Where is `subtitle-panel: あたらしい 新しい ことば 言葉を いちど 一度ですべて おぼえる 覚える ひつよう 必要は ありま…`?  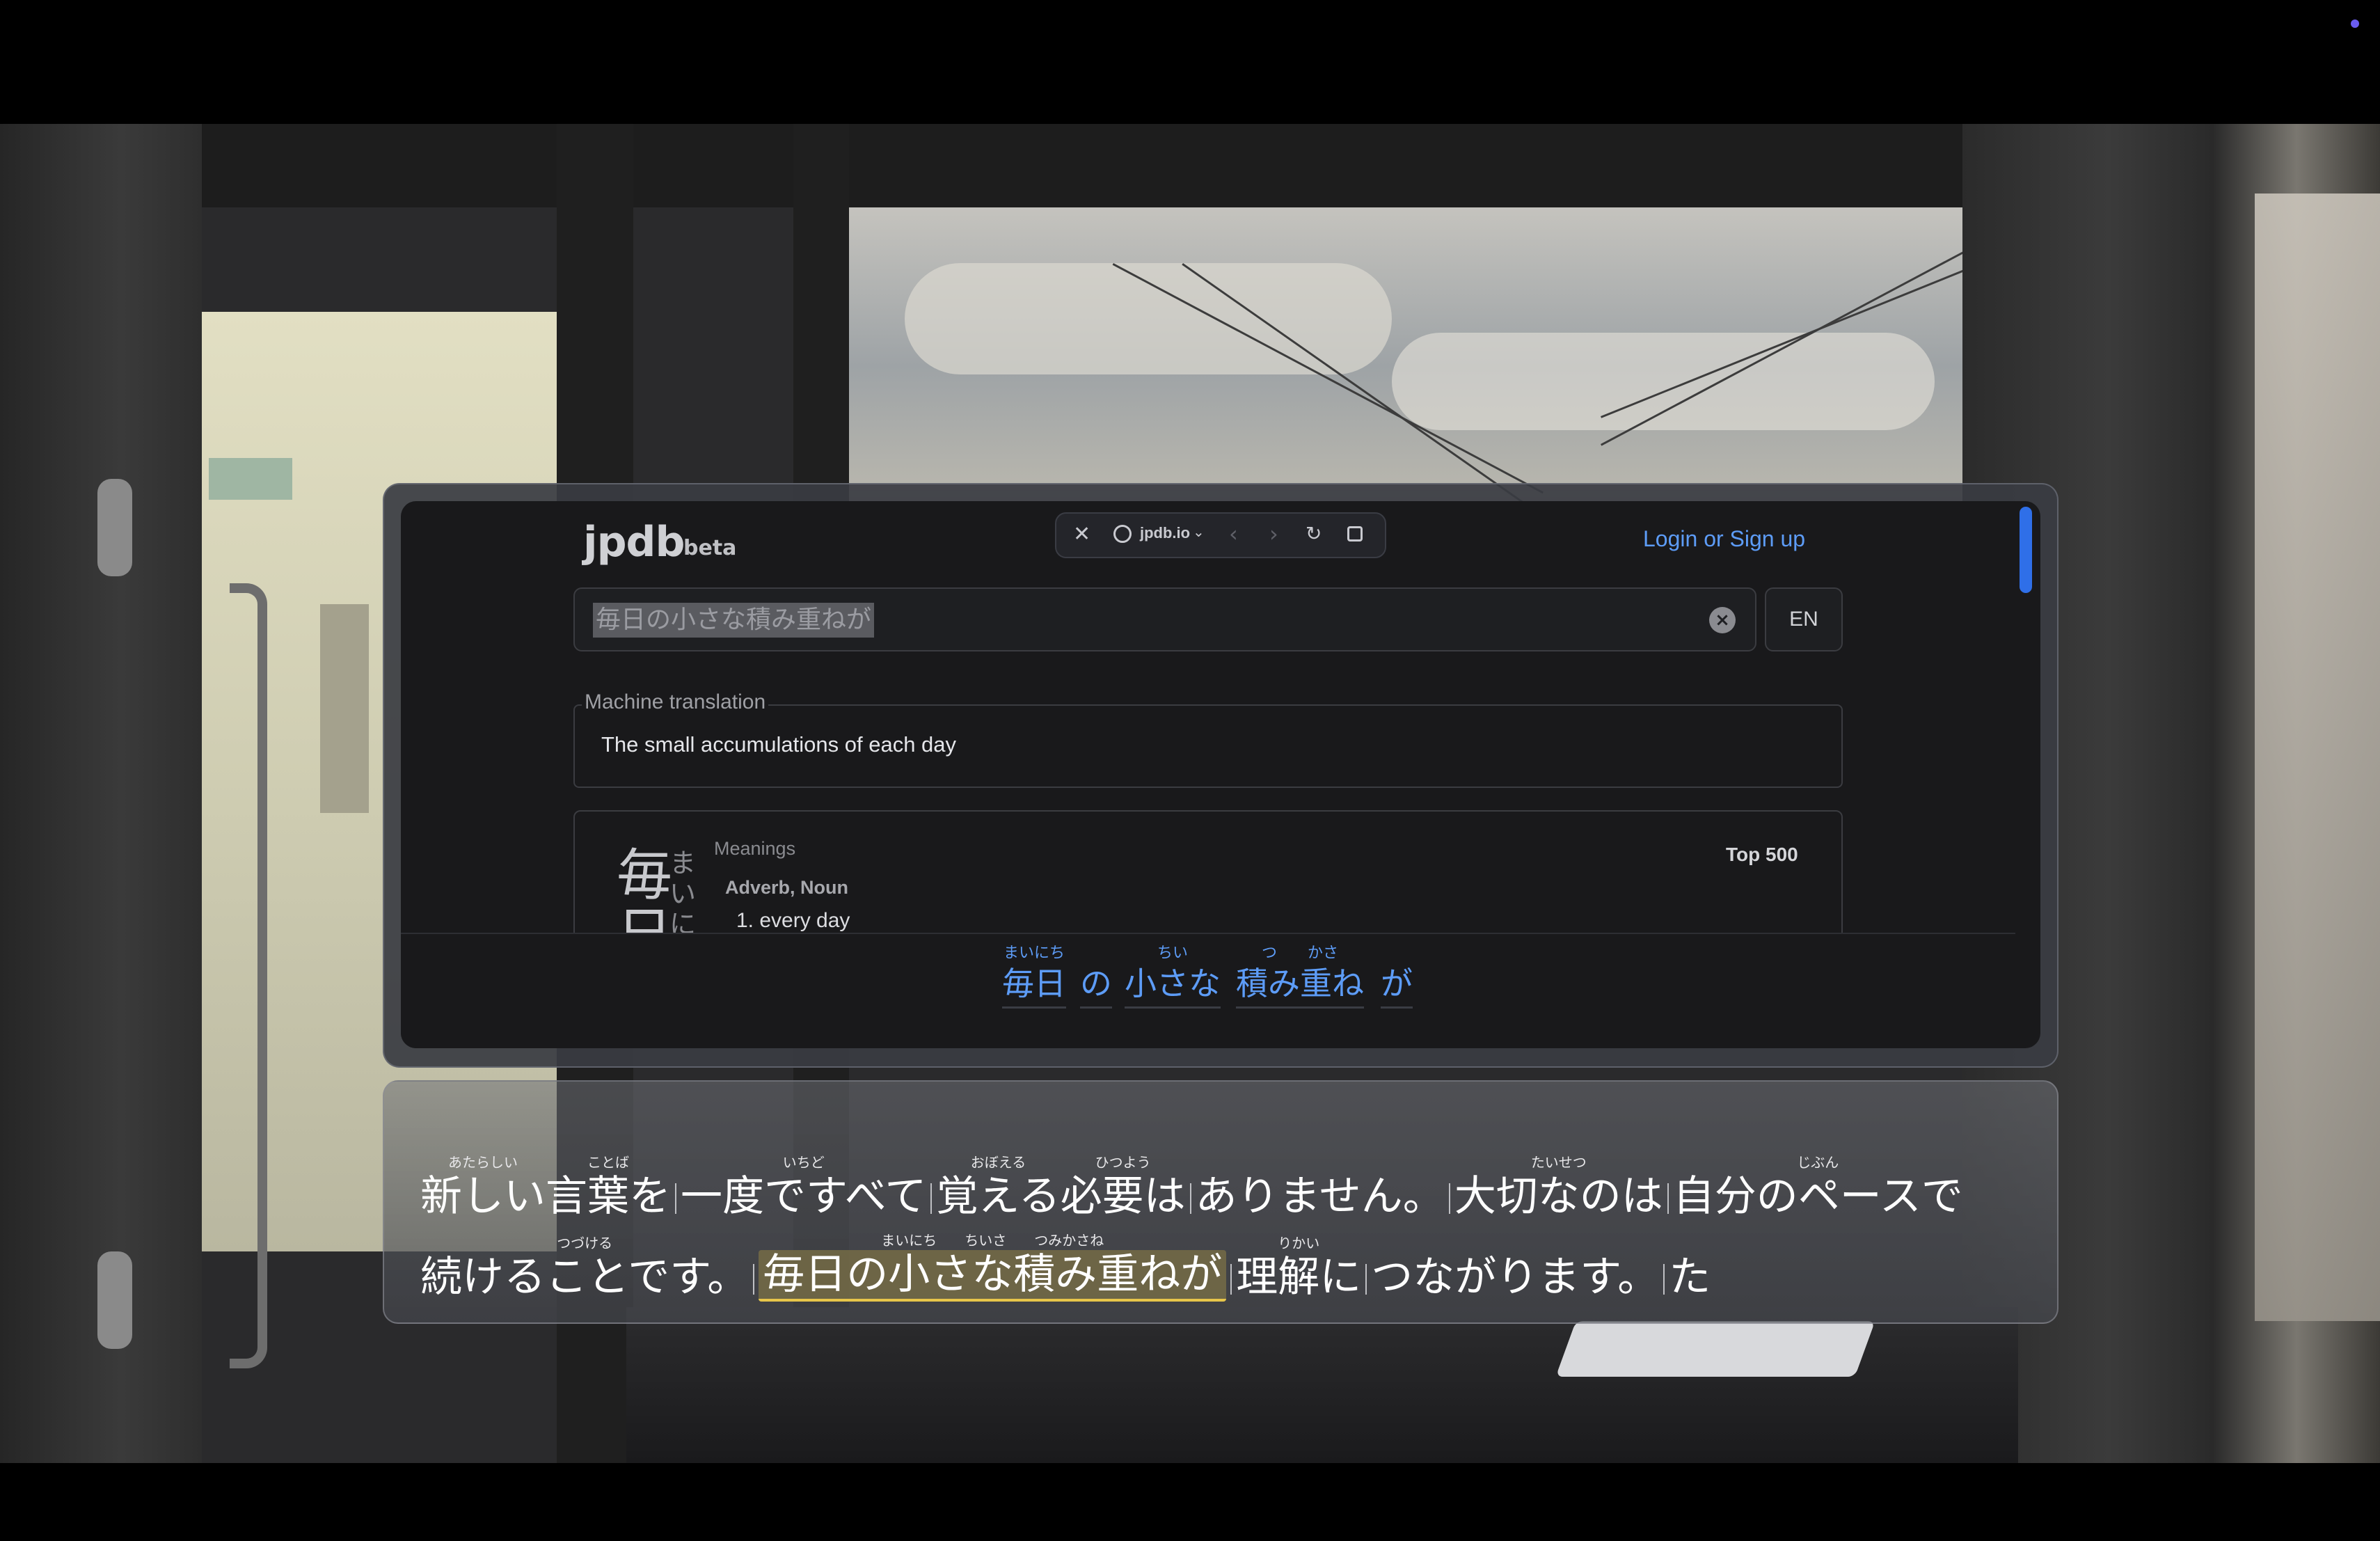
subtitle-panel: あたらしい 新しい ことば 言葉を いちど 一度ですべて おぼえる 覚える ひつよう 必要は ありま… is located at coordinates (1220, 1202).